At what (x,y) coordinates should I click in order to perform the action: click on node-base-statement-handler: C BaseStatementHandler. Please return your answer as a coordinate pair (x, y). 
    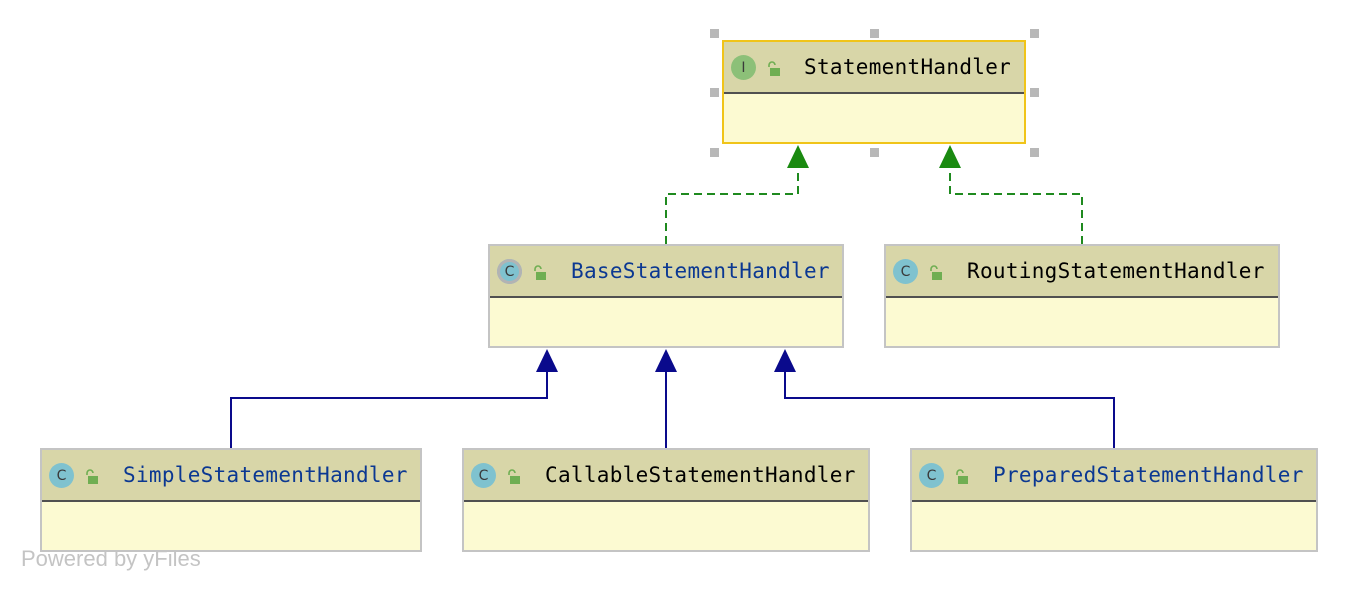
    Looking at the image, I should click on (666, 296).